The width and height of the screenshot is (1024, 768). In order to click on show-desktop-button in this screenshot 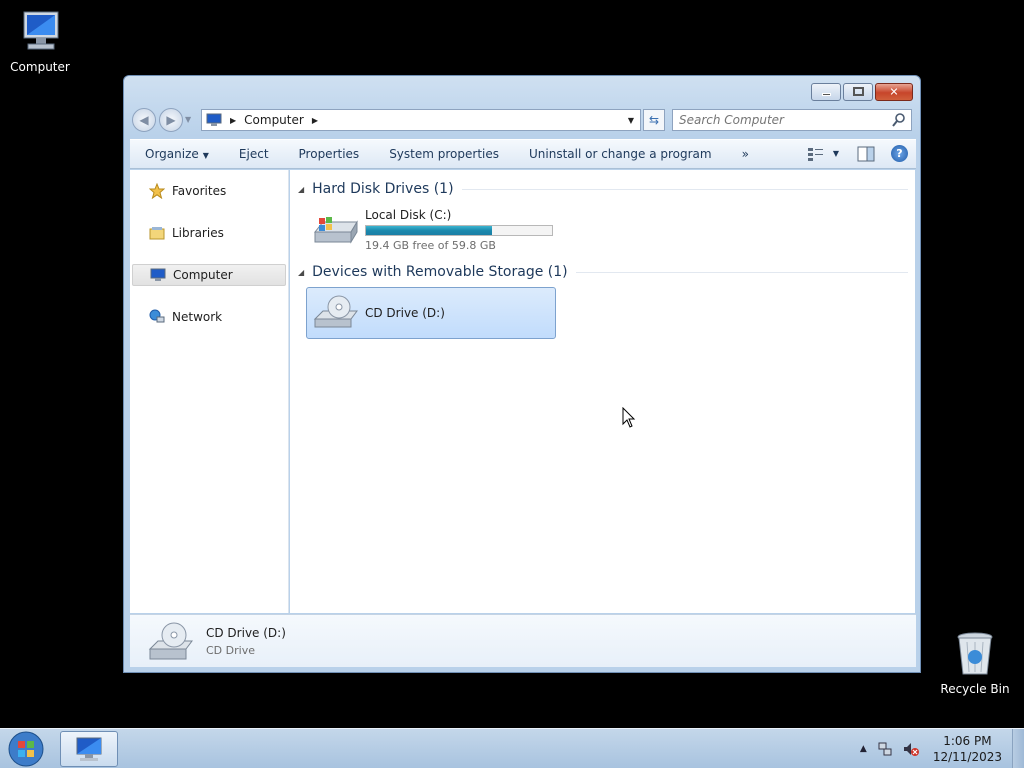, I will do `click(1018, 748)`.